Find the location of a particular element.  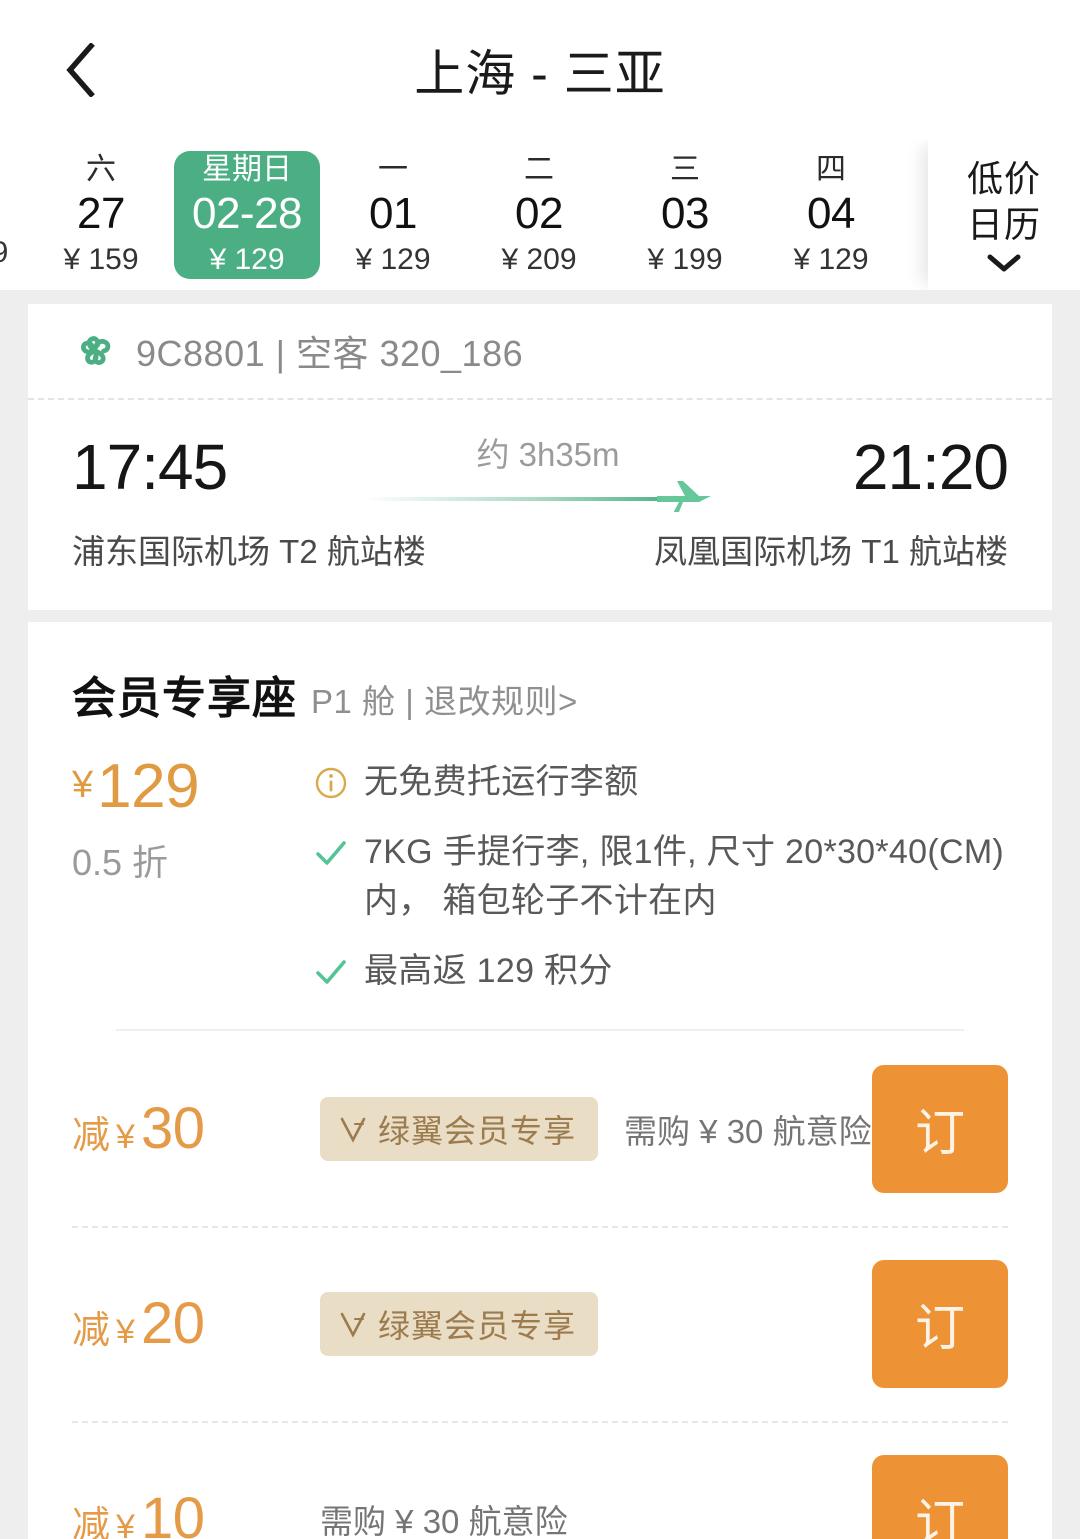

benefit-item: 最高返 129 积分 is located at coordinates (661, 971).